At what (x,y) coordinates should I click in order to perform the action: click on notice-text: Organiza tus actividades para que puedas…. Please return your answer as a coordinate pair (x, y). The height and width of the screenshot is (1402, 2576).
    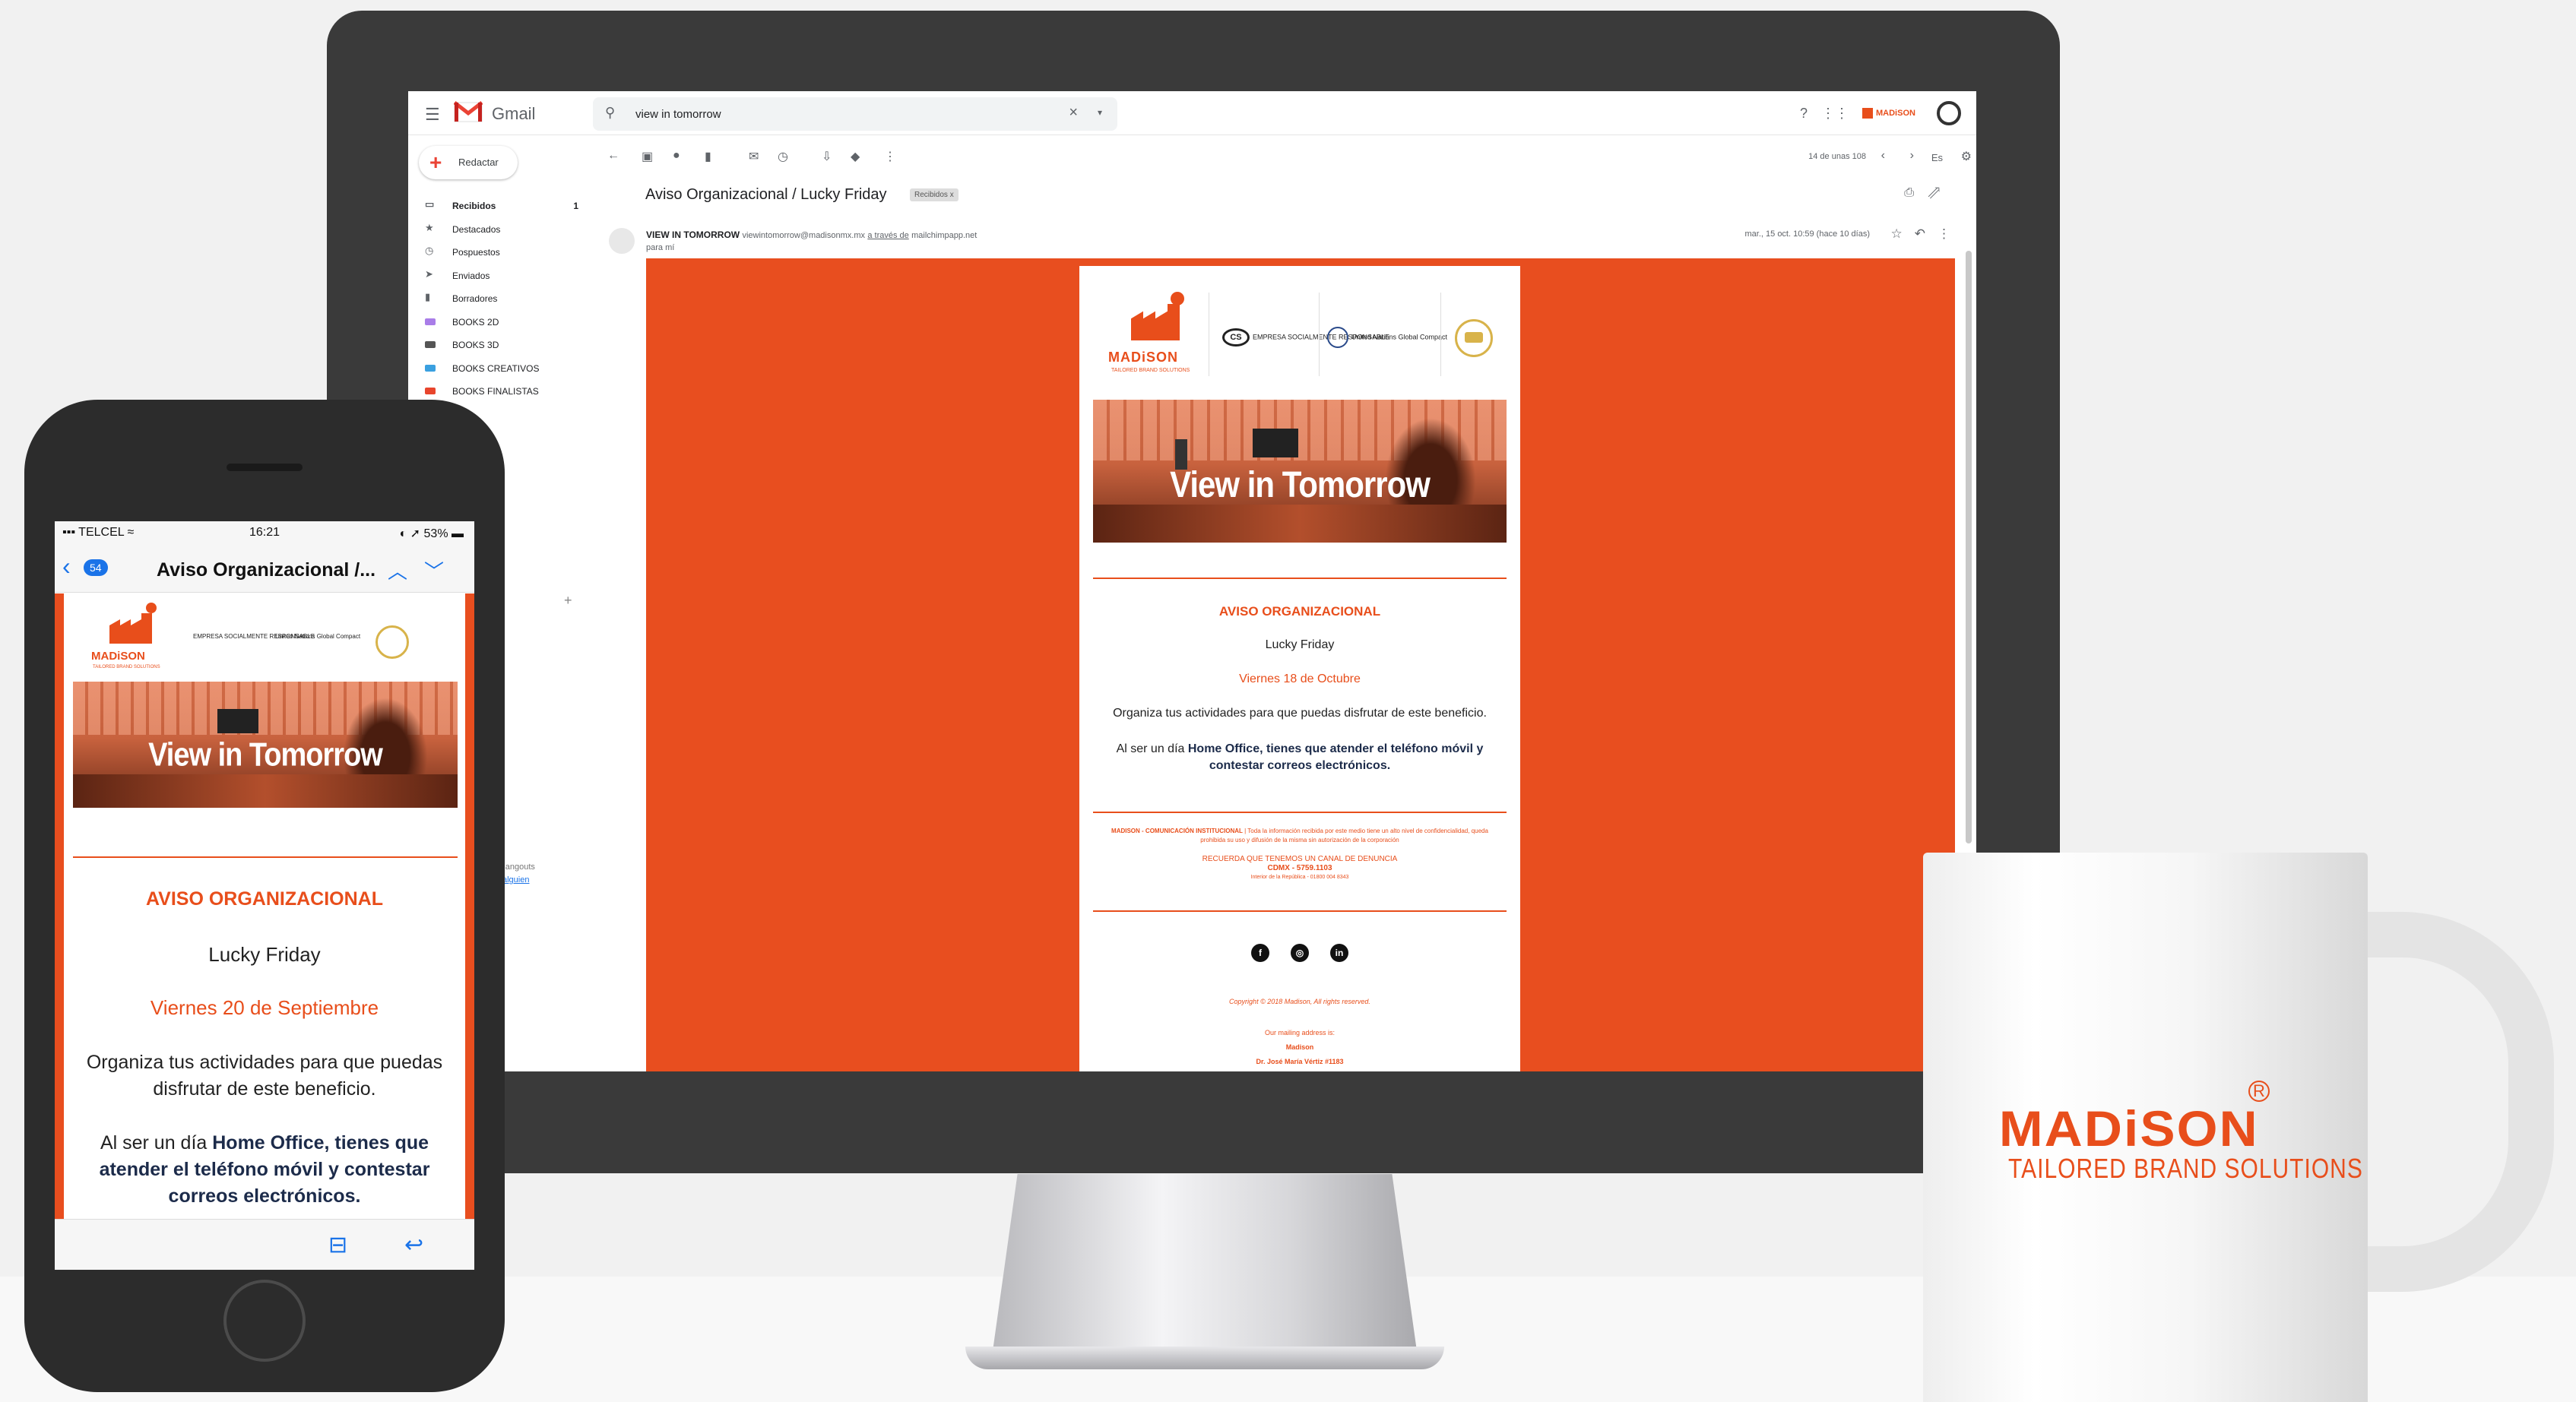
    Looking at the image, I should click on (264, 1076).